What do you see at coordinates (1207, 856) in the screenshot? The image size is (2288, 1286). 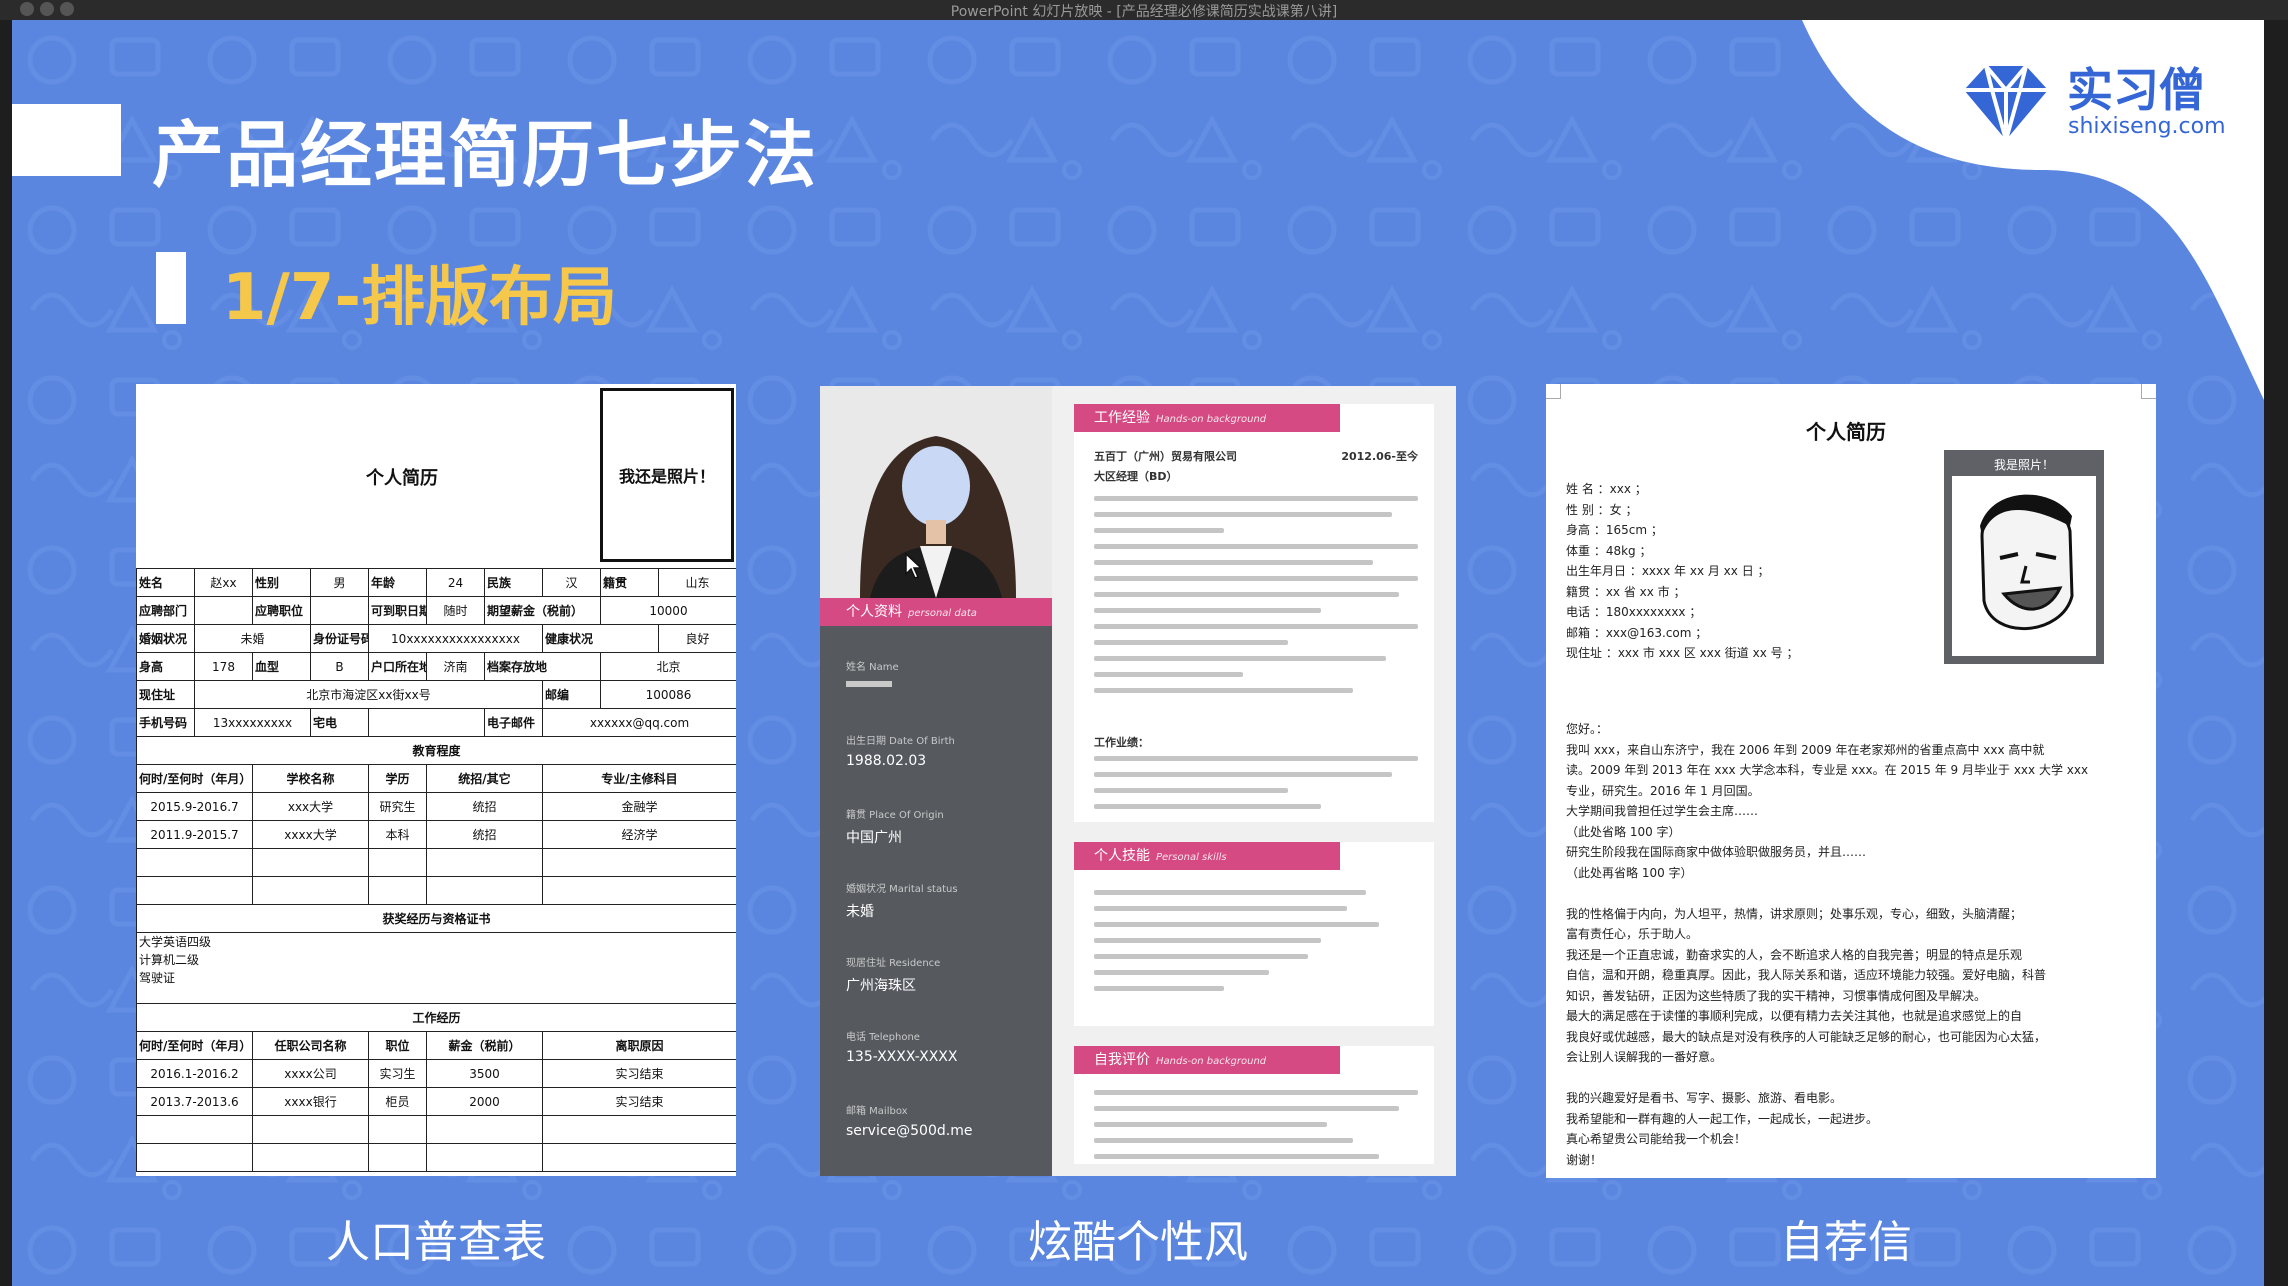 I see `card2-section-title: 个人技能 Personal skills` at bounding box center [1207, 856].